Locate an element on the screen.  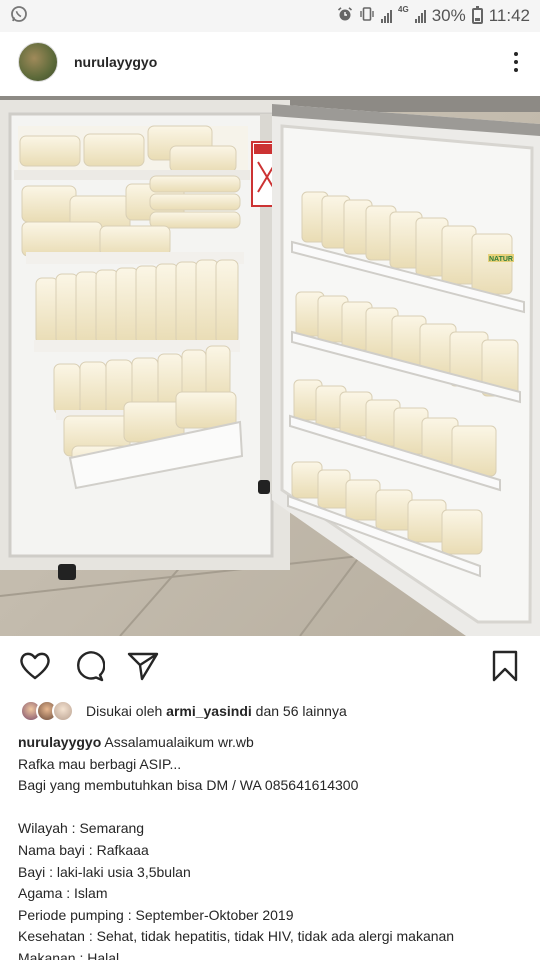
more-options-icon is located at coordinates (516, 62).